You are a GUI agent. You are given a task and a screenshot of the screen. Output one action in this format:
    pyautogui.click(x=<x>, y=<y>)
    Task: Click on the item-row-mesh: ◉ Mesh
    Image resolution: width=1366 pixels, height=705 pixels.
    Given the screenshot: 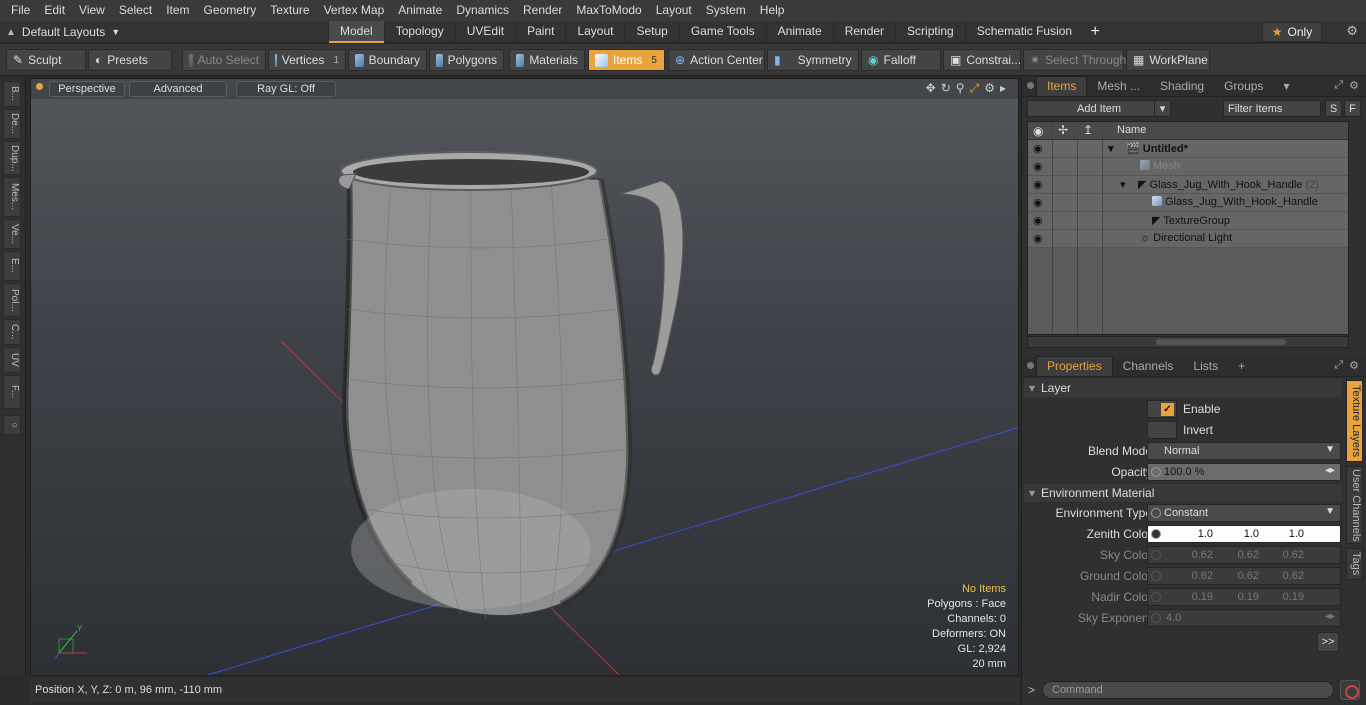 What is the action you would take?
    pyautogui.click(x=1188, y=167)
    